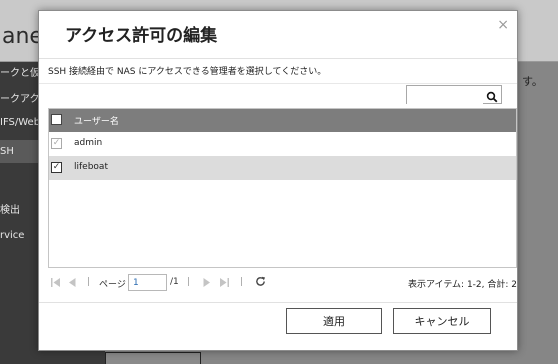  What do you see at coordinates (153, 358) in the screenshot?
I see `bg-button` at bounding box center [153, 358].